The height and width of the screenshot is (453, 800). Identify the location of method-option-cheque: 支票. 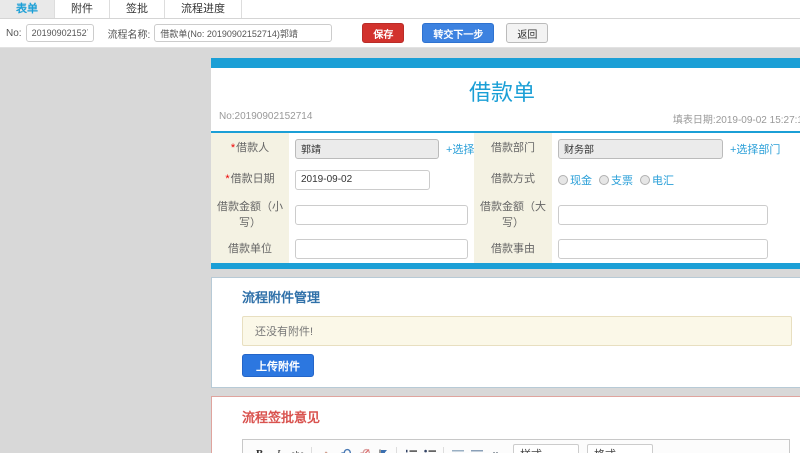
(616, 180).